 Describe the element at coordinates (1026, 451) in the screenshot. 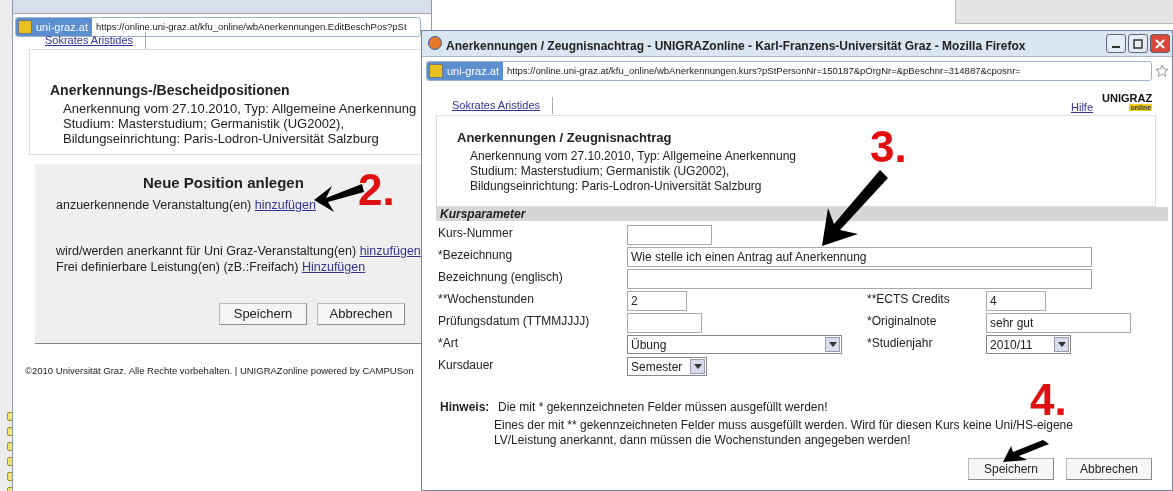

I see `arrow-icon` at that location.